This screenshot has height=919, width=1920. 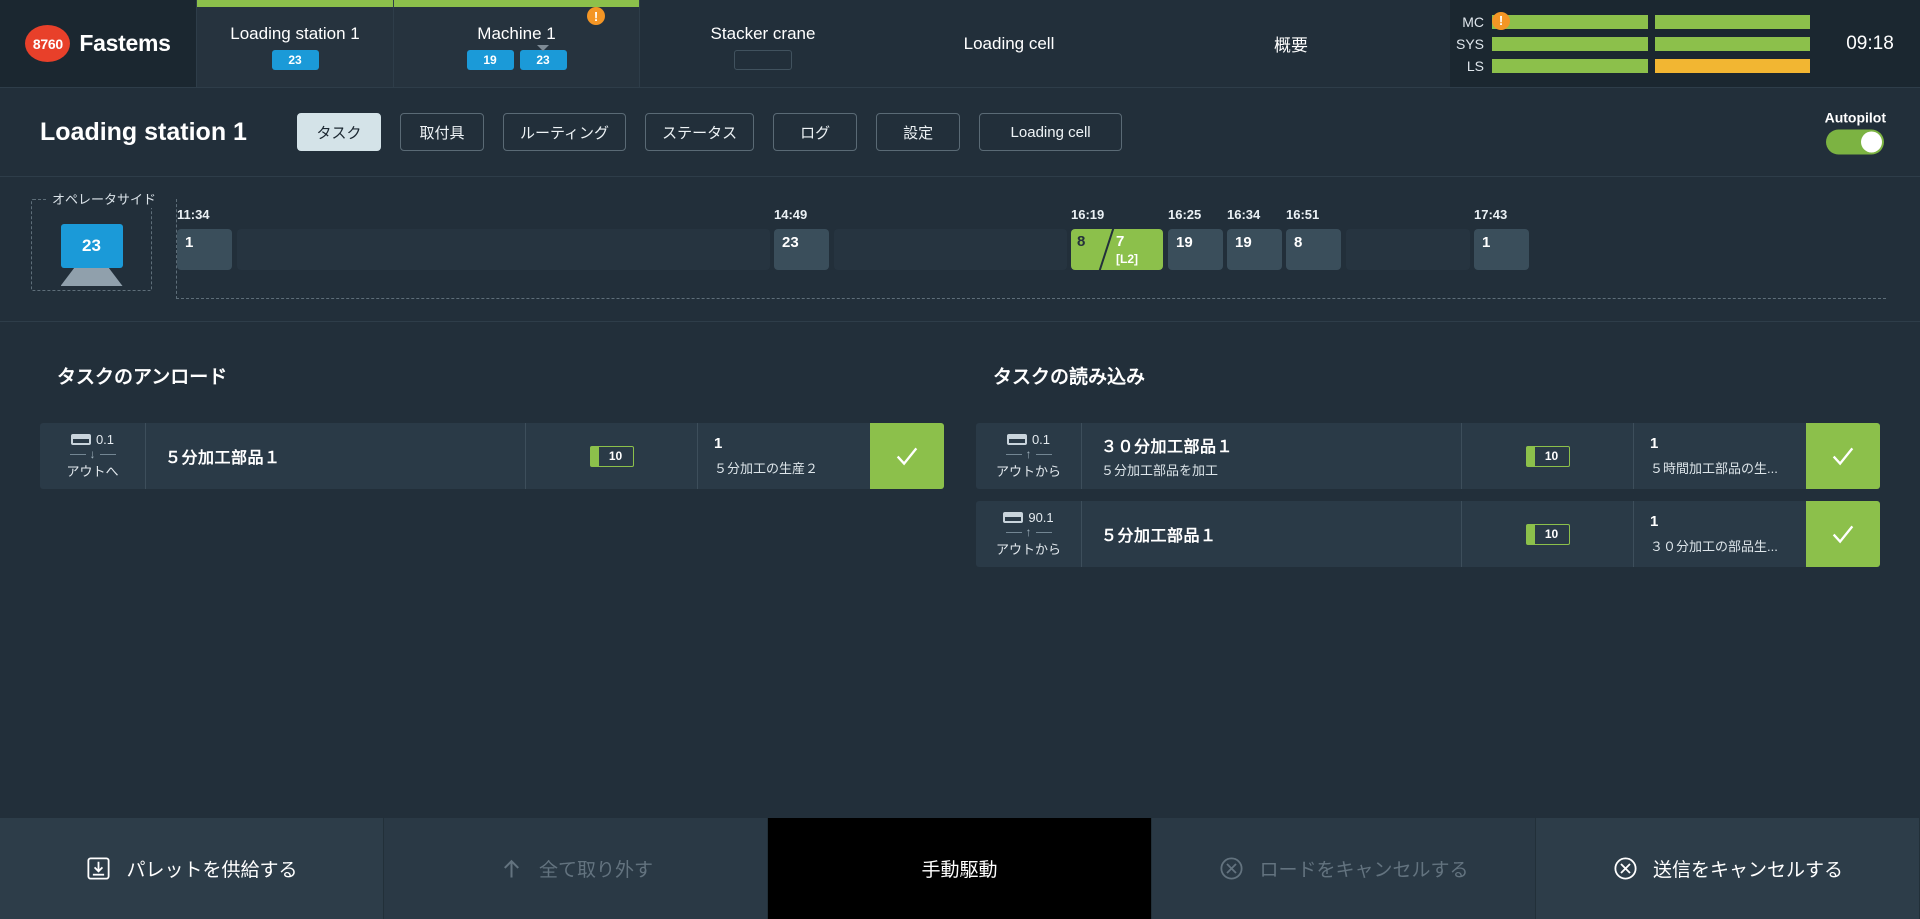 I want to click on timeline-cell-current: 8 7 [L2], so click(x=1117, y=249).